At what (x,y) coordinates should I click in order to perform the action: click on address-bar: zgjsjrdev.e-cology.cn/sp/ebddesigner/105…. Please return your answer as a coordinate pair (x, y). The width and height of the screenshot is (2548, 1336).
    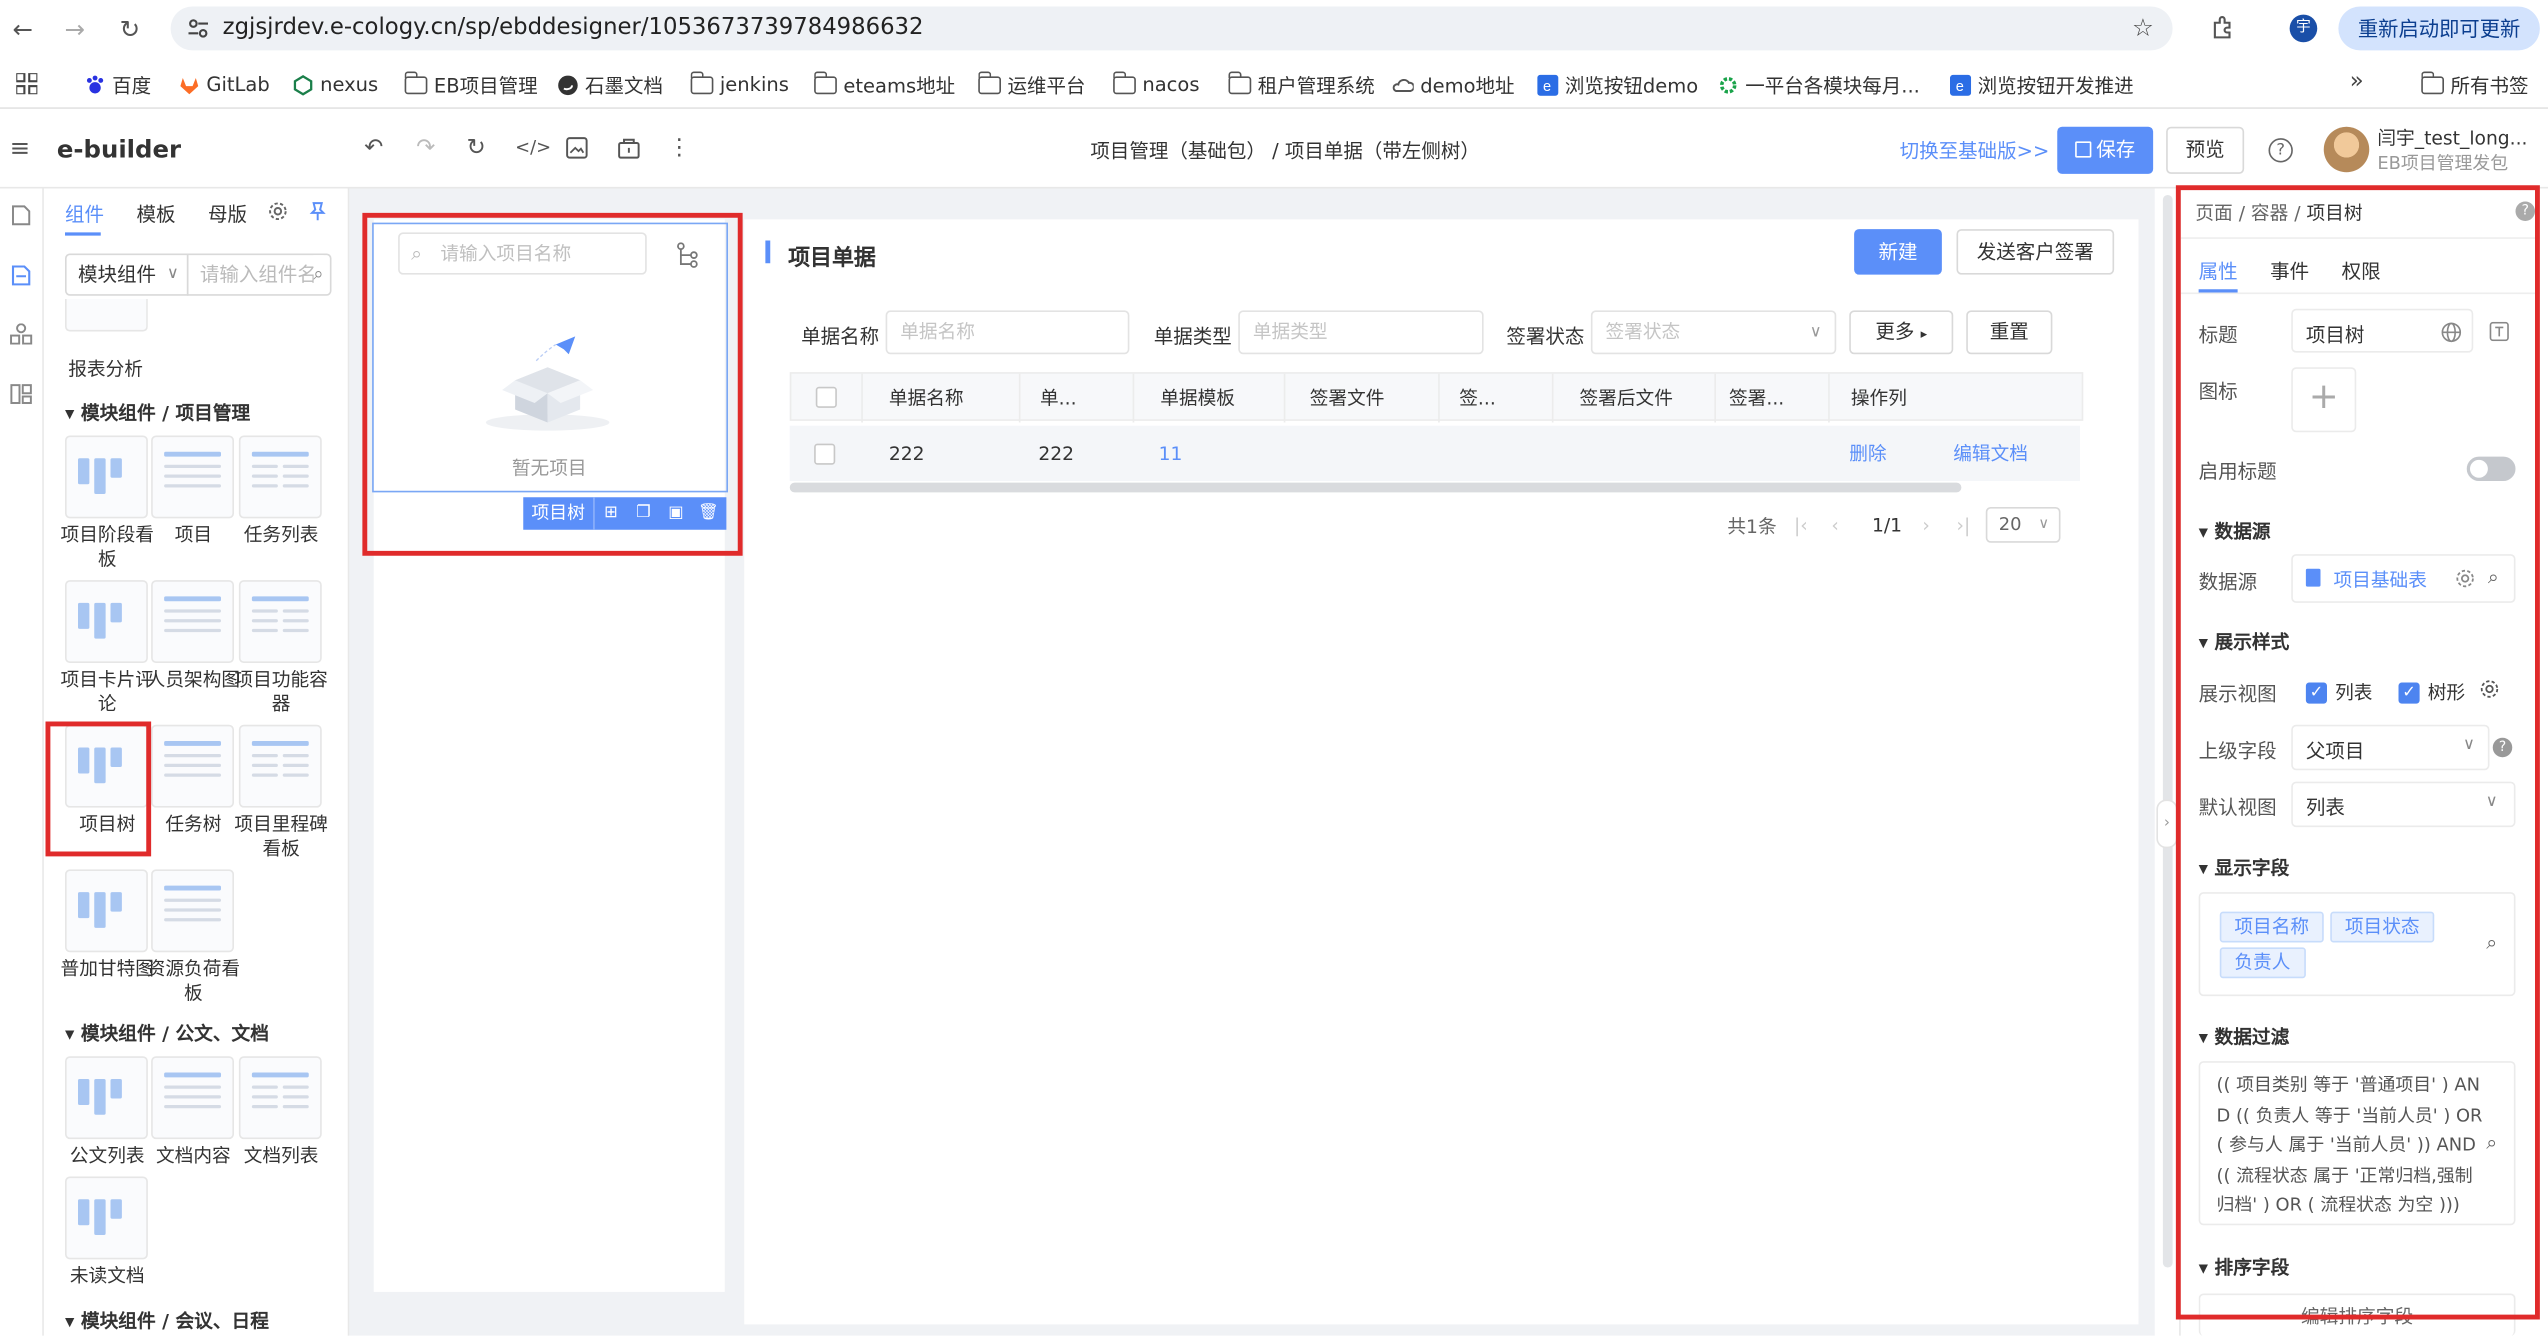
    Looking at the image, I should click on (1171, 28).